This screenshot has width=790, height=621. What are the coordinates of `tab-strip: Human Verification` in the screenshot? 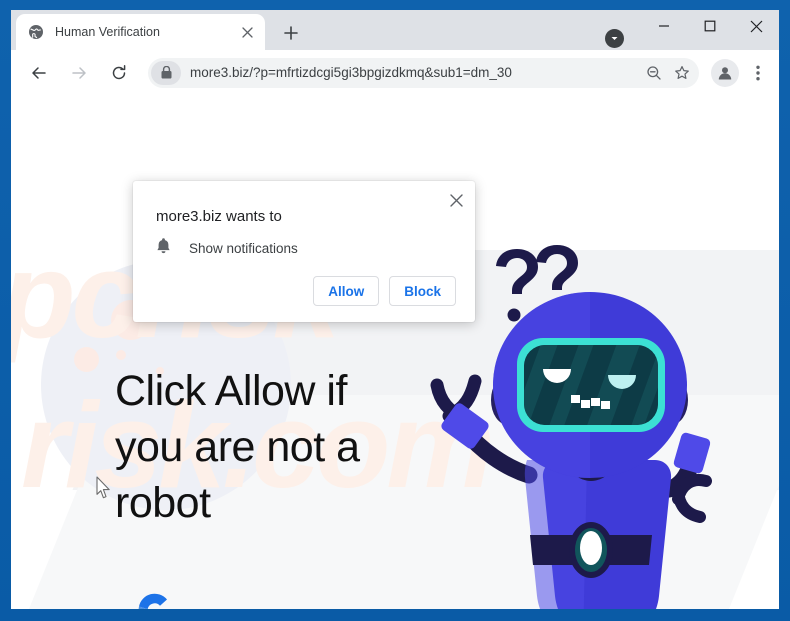 It's located at (395, 30).